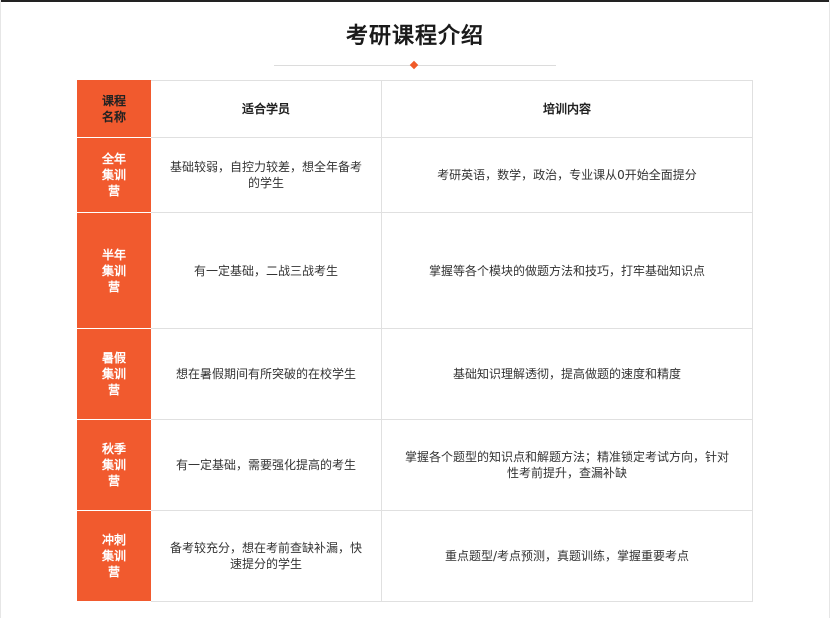 The height and width of the screenshot is (618, 830). What do you see at coordinates (567, 109) in the screenshot?
I see `header-content: 培训内容` at bounding box center [567, 109].